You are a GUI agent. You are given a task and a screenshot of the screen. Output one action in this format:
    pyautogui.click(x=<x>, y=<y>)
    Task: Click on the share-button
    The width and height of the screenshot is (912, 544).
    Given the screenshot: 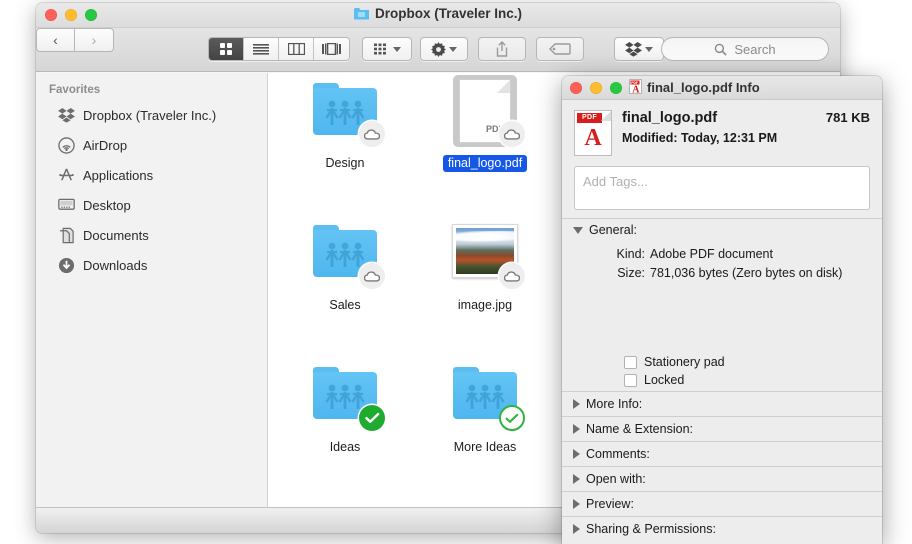 What is the action you would take?
    pyautogui.click(x=502, y=49)
    